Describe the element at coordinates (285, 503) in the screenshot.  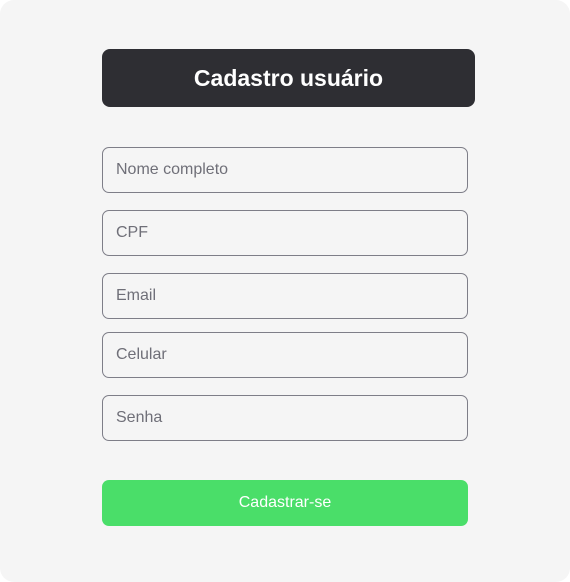
I see `register-button: Cadastrar-se` at that location.